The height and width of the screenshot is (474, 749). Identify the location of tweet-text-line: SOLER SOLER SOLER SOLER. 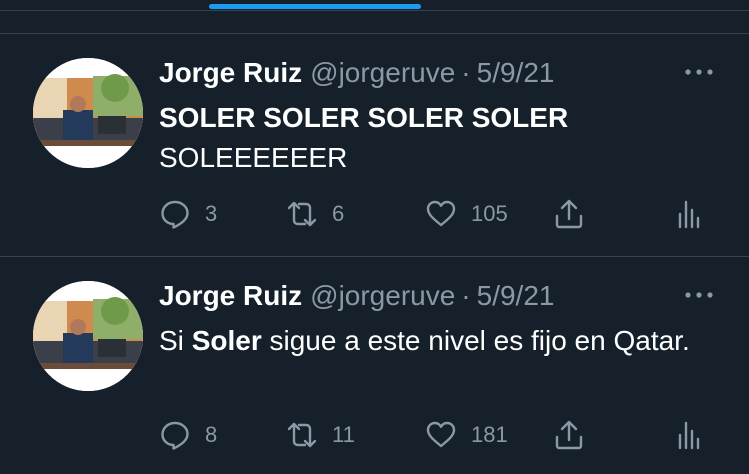
(364, 117).